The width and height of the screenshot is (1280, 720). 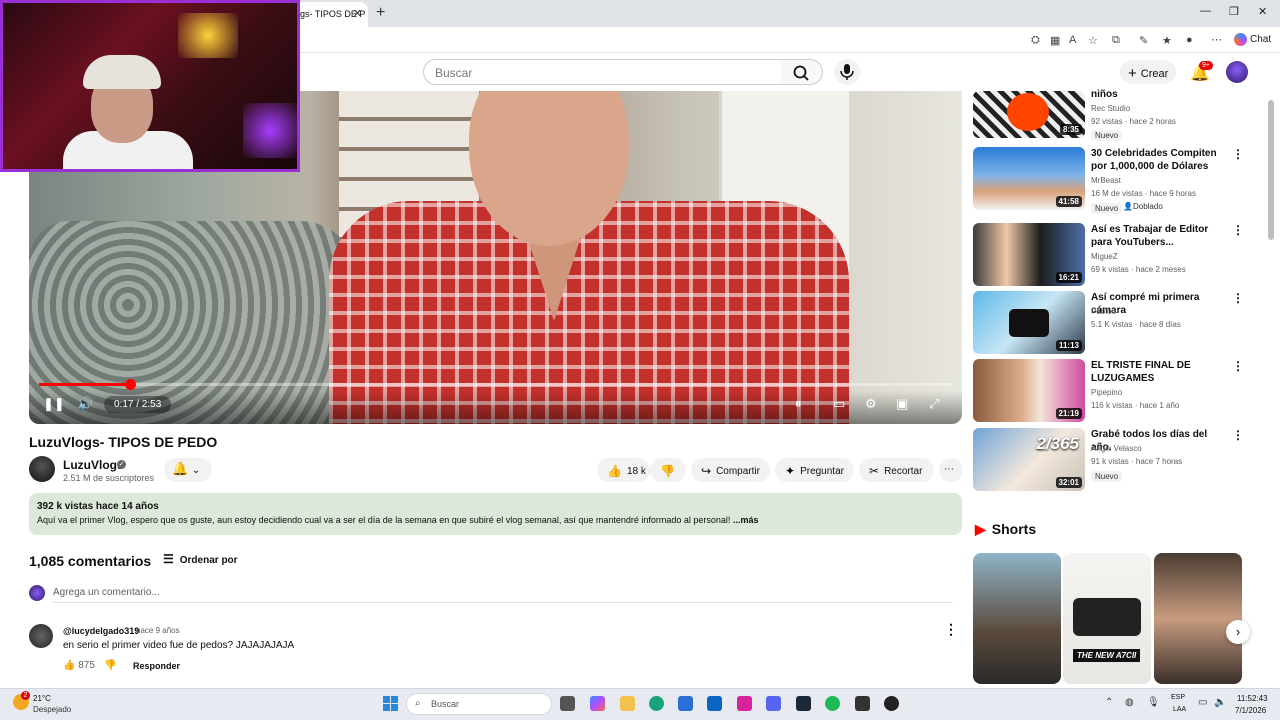 I want to click on video-thumbnail: 2/365 32:01, so click(x=1029, y=459).